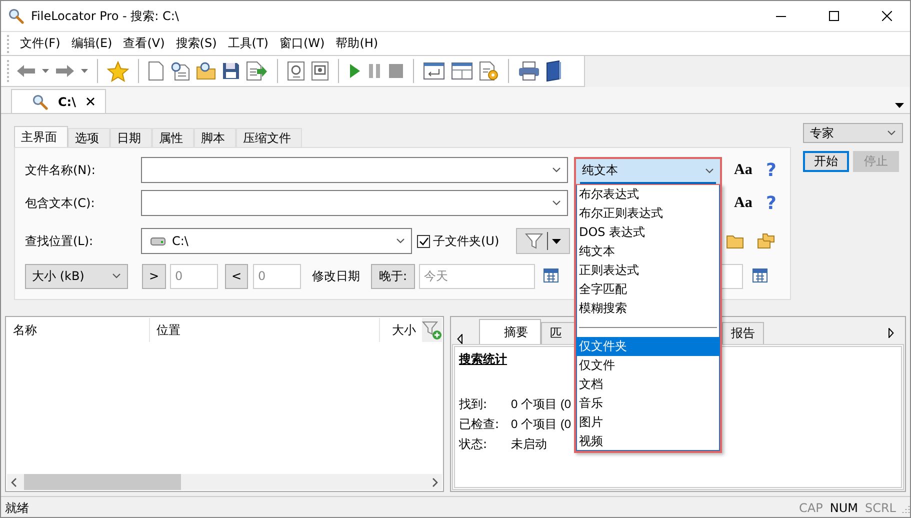 The width and height of the screenshot is (911, 518). I want to click on start-button: 开始, so click(826, 161).